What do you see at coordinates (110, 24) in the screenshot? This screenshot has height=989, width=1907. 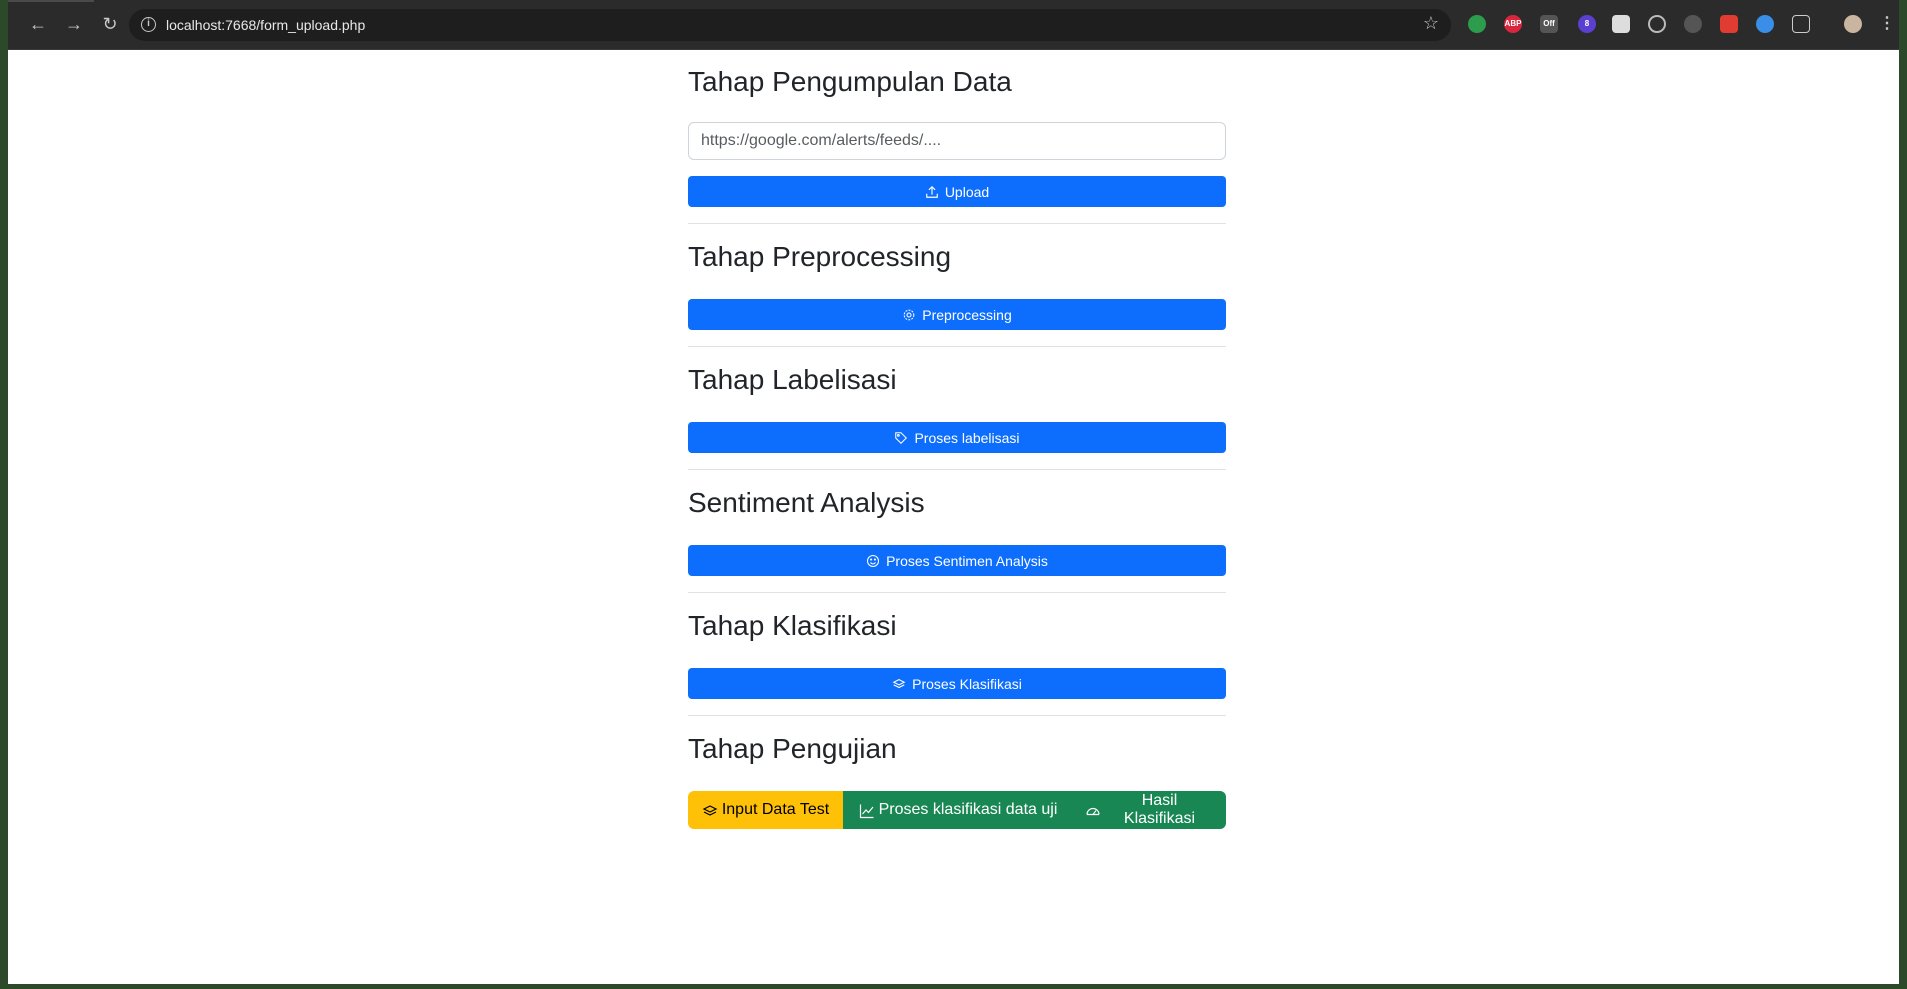 I see `reload-icon: ↻` at bounding box center [110, 24].